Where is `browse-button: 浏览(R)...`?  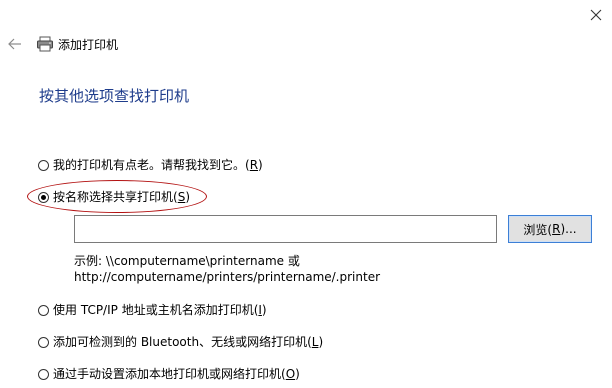 browse-button: 浏览(R)... is located at coordinates (550, 229).